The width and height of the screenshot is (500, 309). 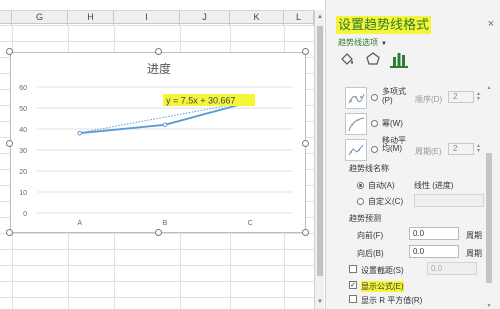 I want to click on column-header-l: L, so click(x=299, y=18).